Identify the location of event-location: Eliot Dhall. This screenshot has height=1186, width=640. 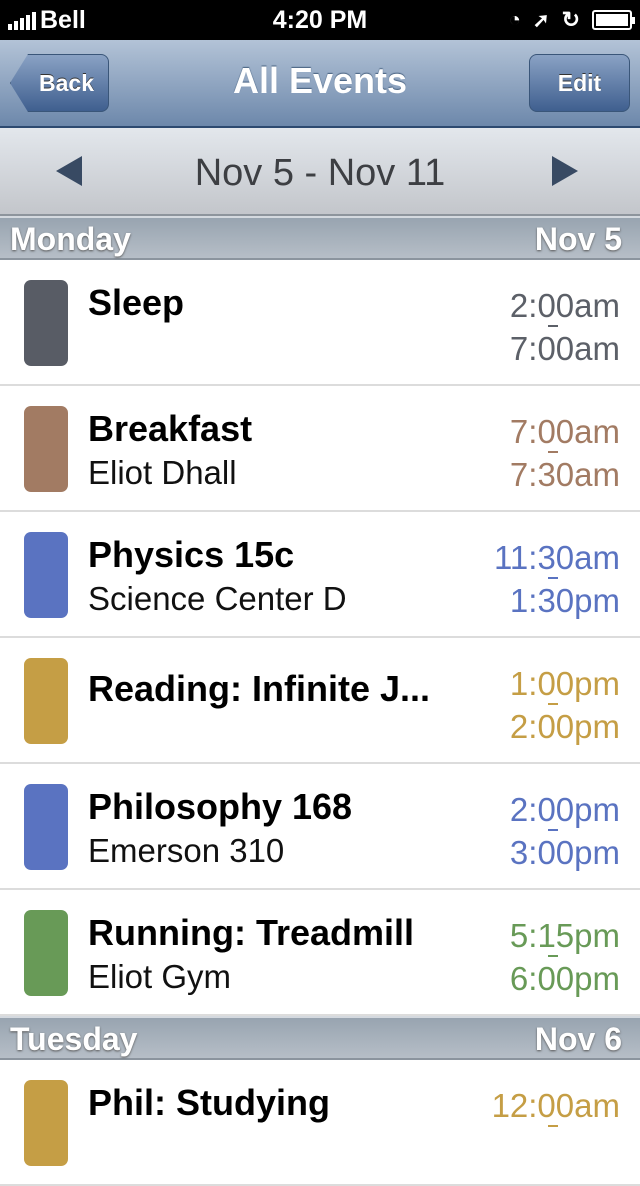
(162, 472).